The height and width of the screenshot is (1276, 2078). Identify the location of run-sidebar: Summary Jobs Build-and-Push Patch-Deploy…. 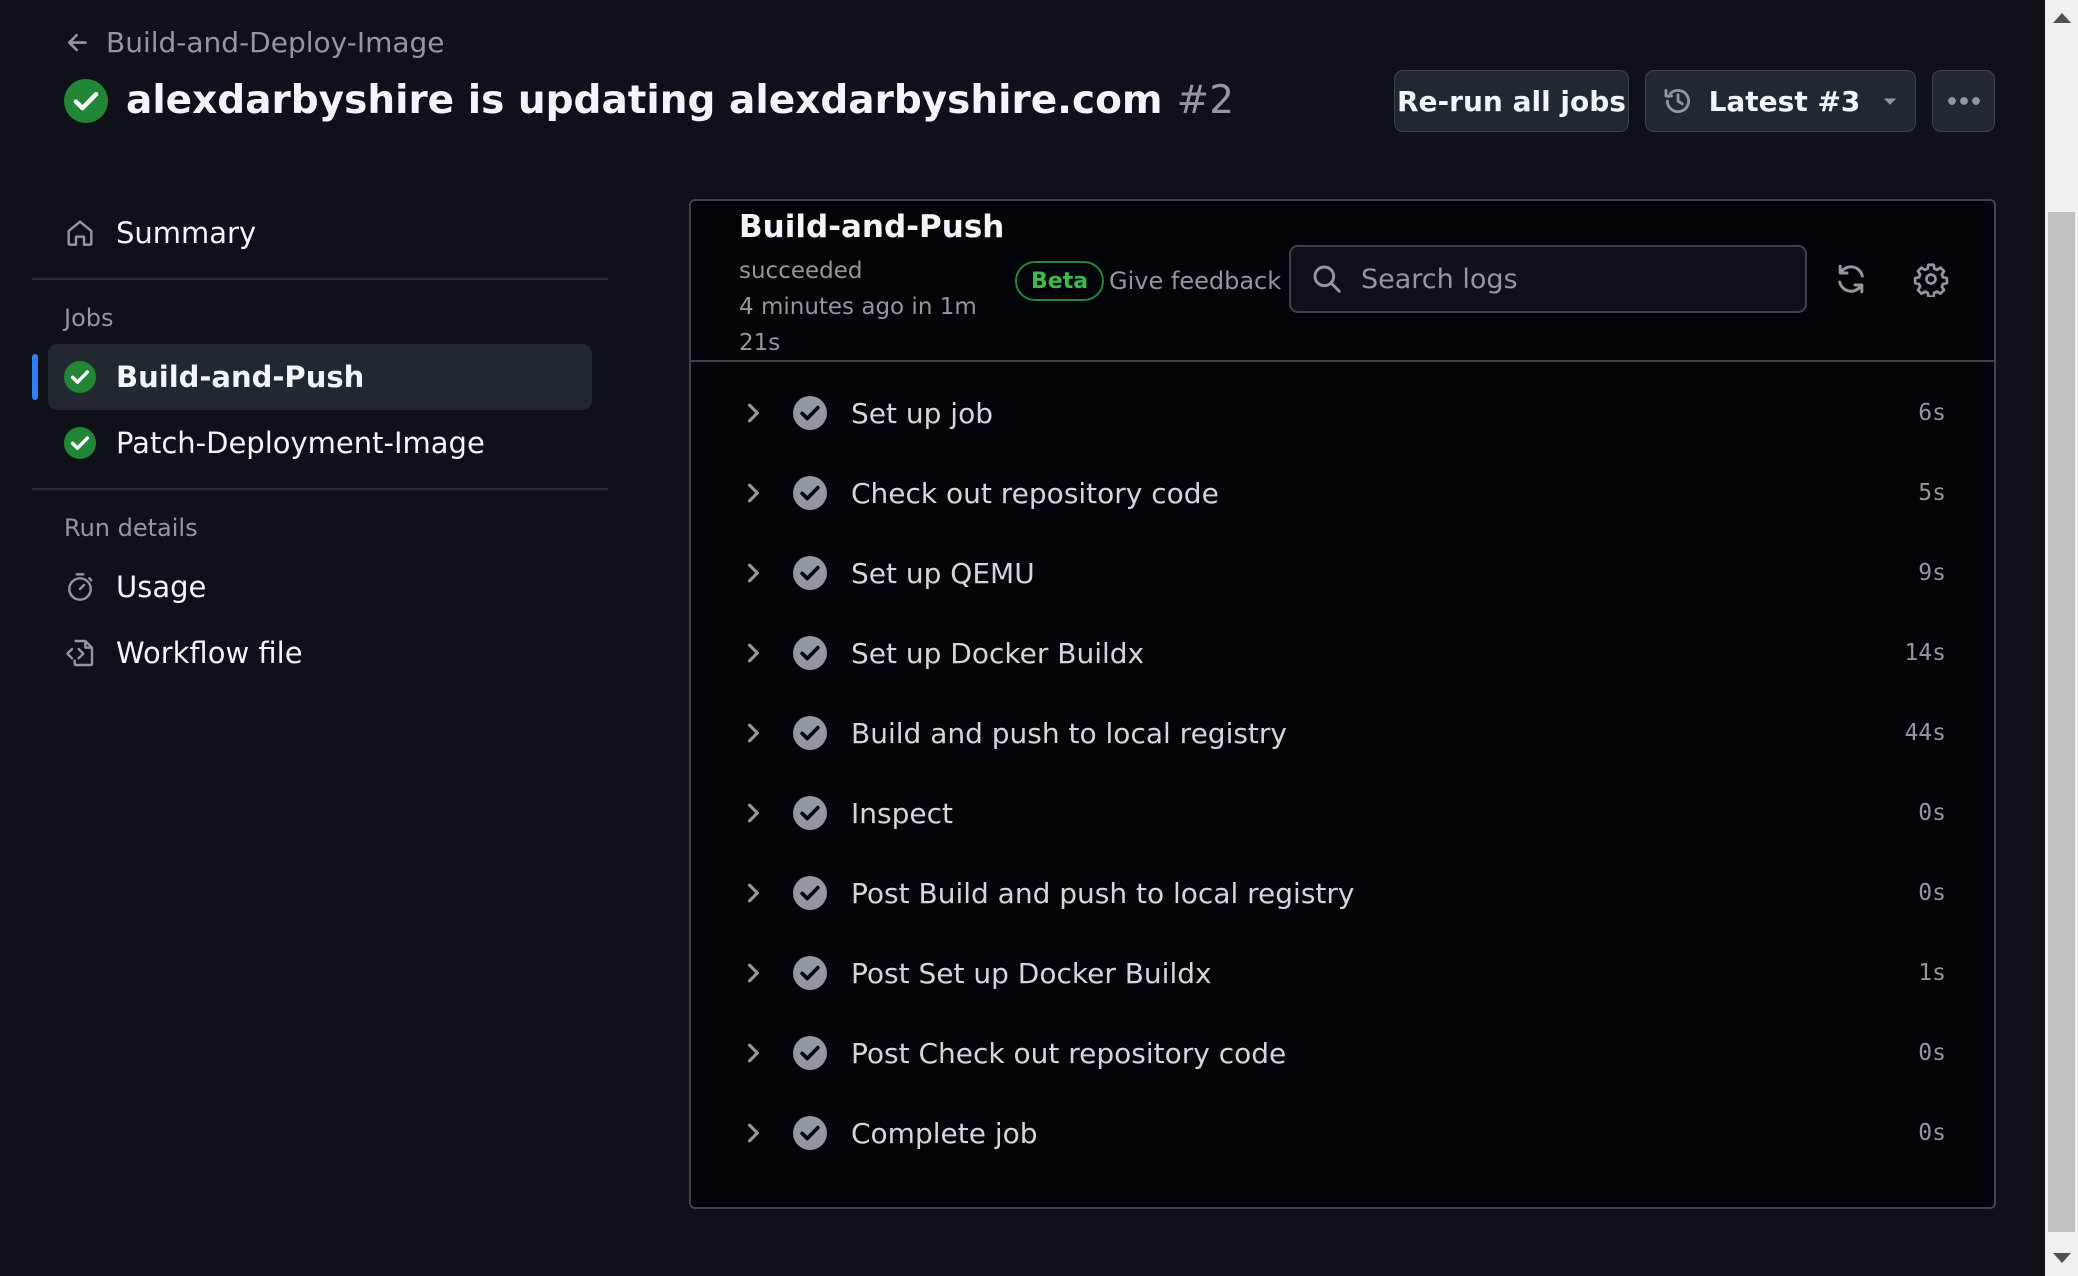
(320, 443).